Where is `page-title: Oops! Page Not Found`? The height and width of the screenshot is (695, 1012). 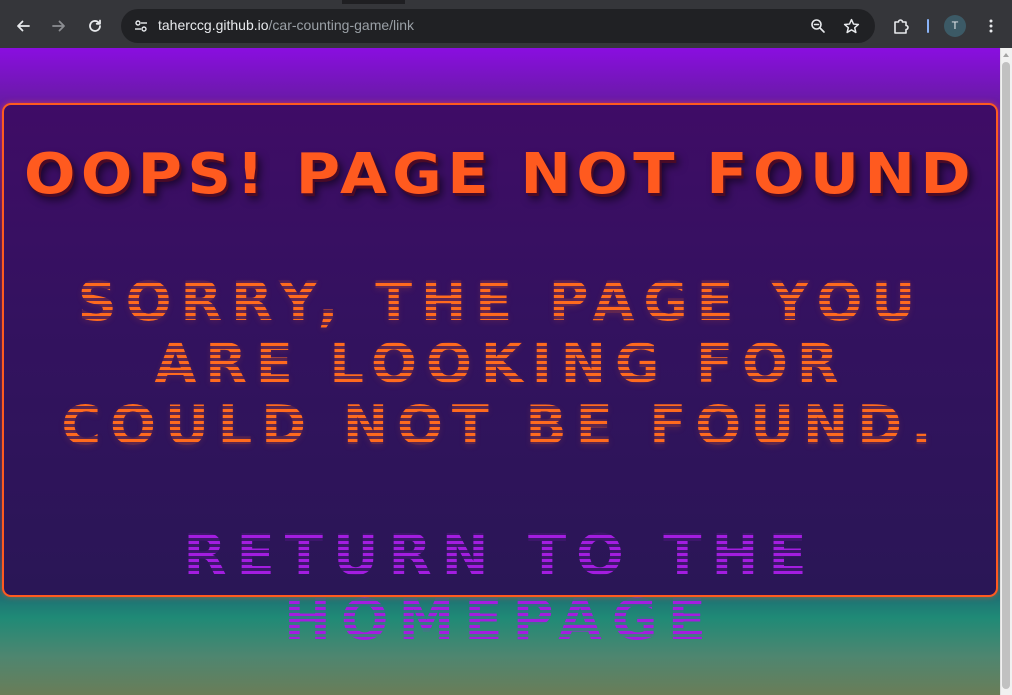 page-title: Oops! Page Not Found is located at coordinates (500, 174).